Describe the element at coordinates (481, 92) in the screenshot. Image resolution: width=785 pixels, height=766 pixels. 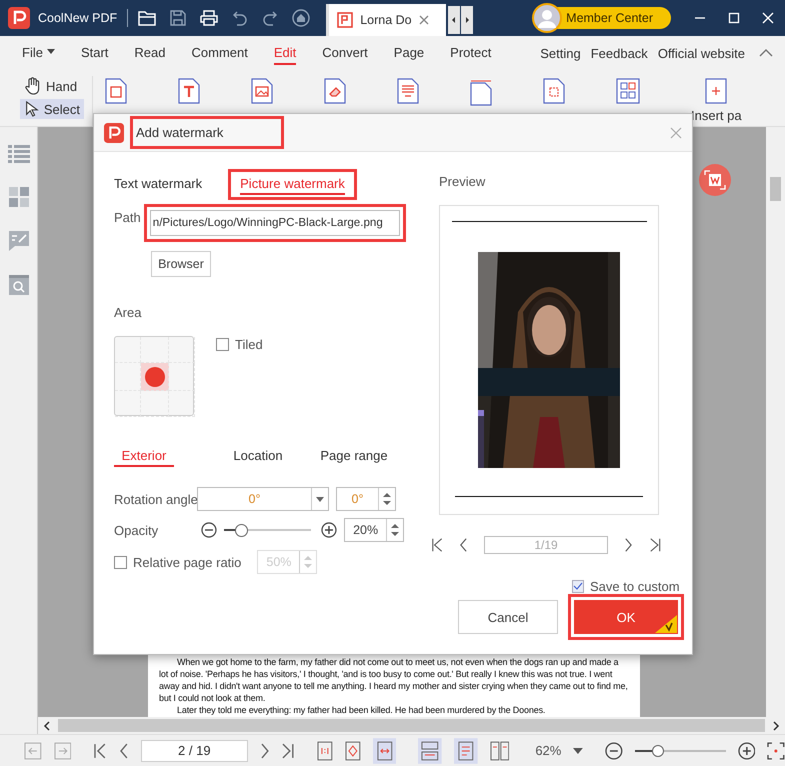
I see `page-size-icon` at that location.